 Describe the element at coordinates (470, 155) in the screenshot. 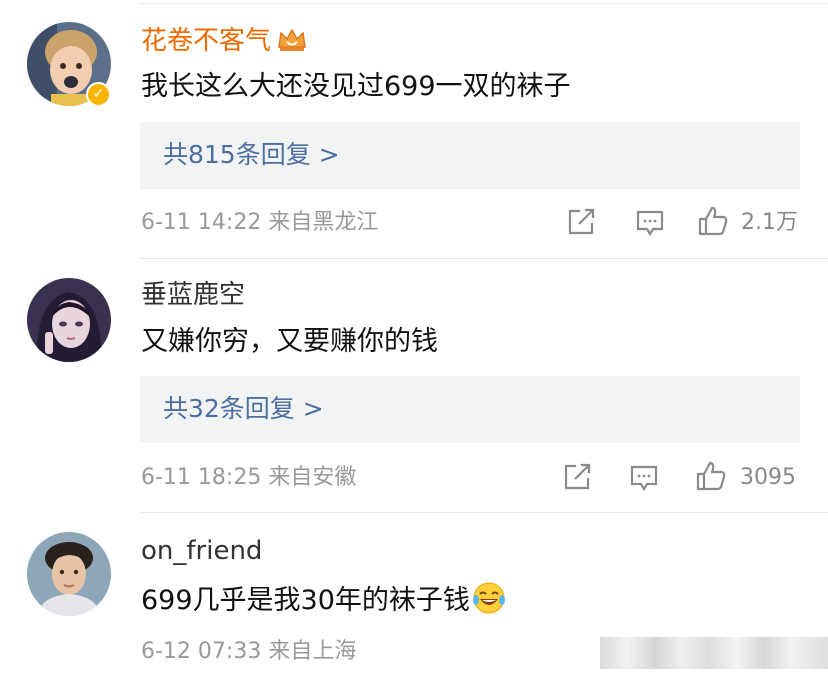

I see `replies-button: 共815条回复 >` at that location.